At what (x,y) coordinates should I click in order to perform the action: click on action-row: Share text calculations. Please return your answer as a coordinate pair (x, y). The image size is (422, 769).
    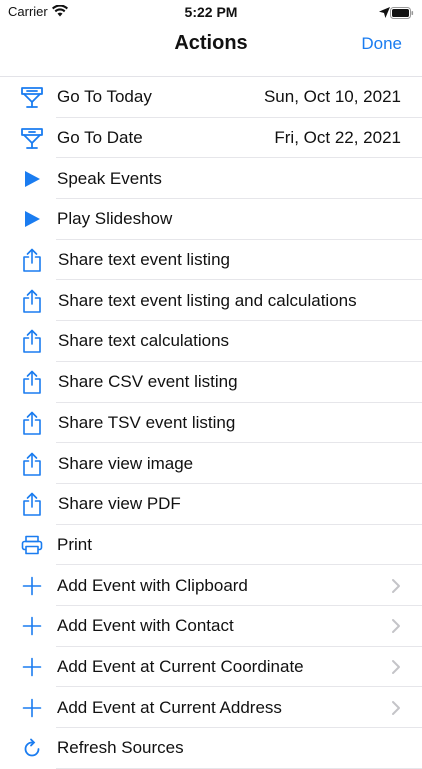
    Looking at the image, I should click on (211, 341).